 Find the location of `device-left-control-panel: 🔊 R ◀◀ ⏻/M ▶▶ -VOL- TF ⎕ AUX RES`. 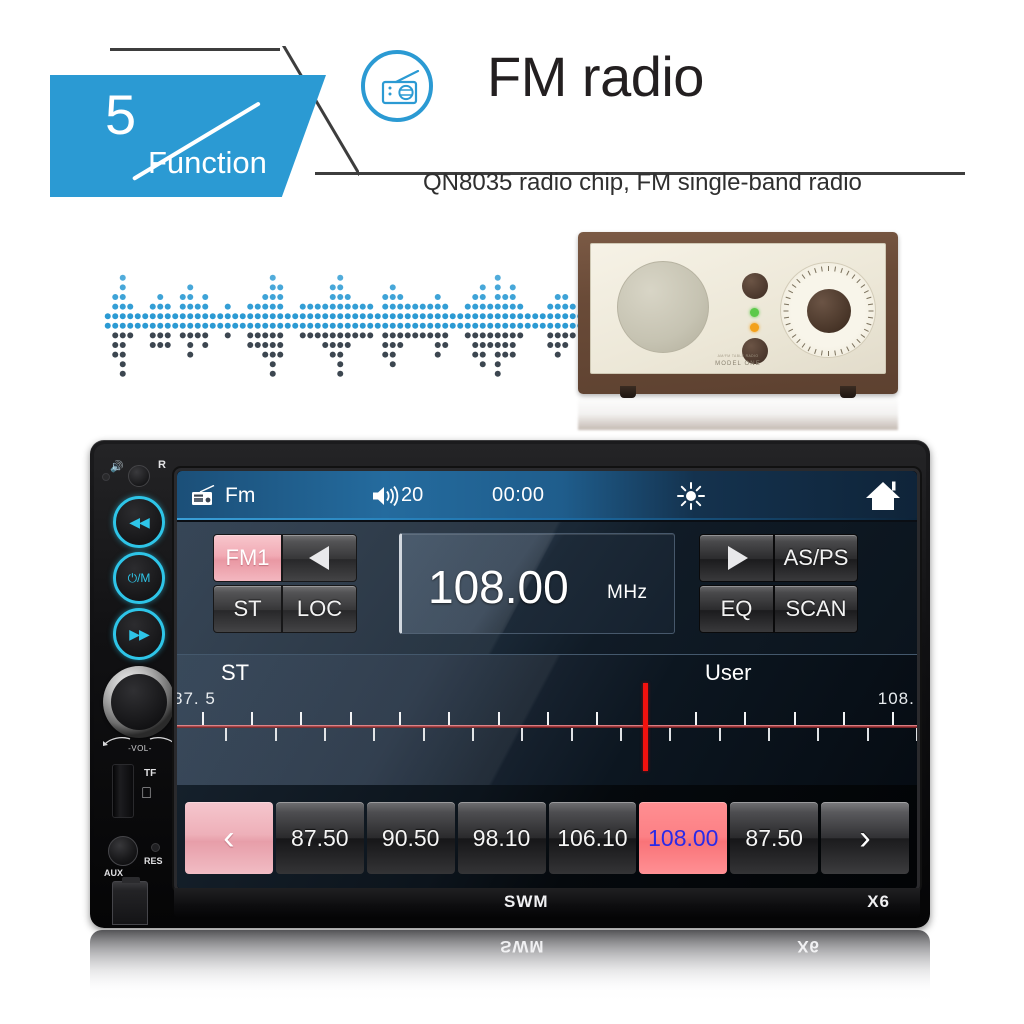

device-left-control-panel: 🔊 R ◀◀ ⏻/M ▶▶ -VOL- TF ⎕ AUX RES is located at coordinates (140, 684).